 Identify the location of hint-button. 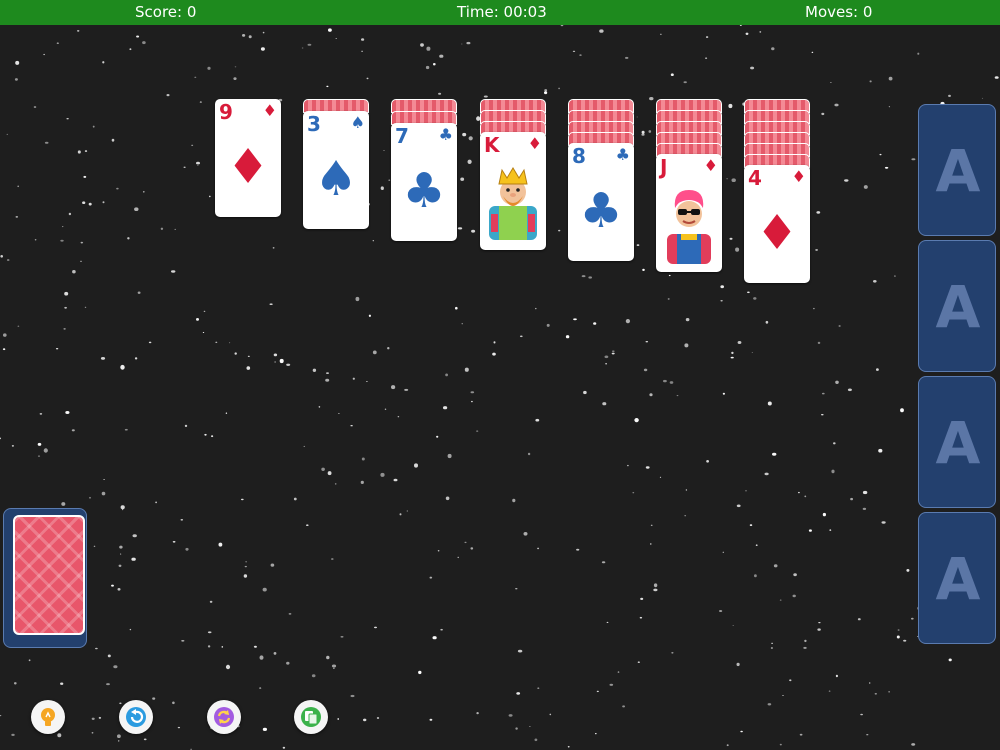
(48, 717).